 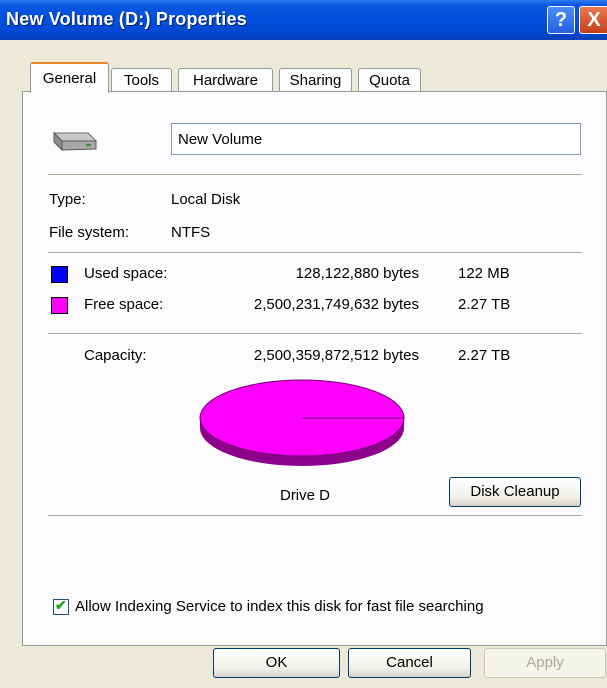 What do you see at coordinates (191, 232) in the screenshot?
I see `file-system-value: NTFS` at bounding box center [191, 232].